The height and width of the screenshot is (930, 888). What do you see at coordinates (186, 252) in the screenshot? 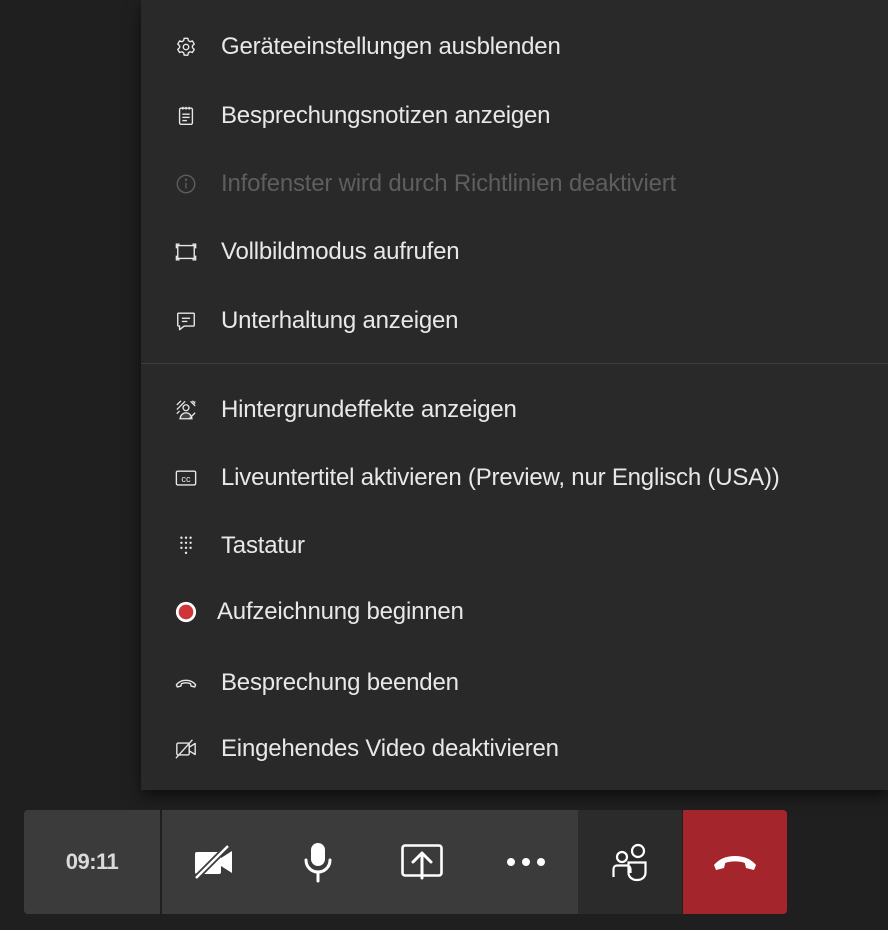
I see `fullscreen-icon` at bounding box center [186, 252].